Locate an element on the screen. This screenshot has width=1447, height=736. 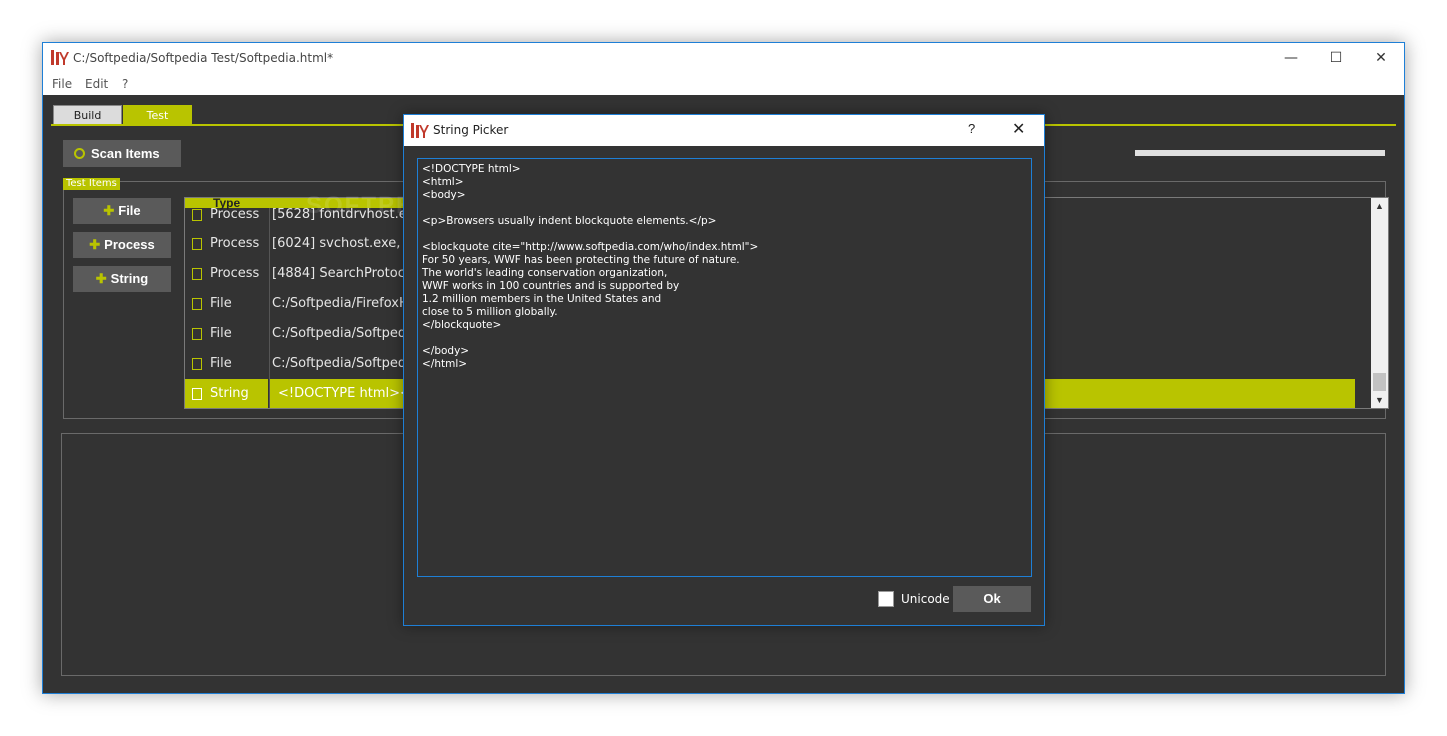
add-process-label: Process is located at coordinates (129, 244).